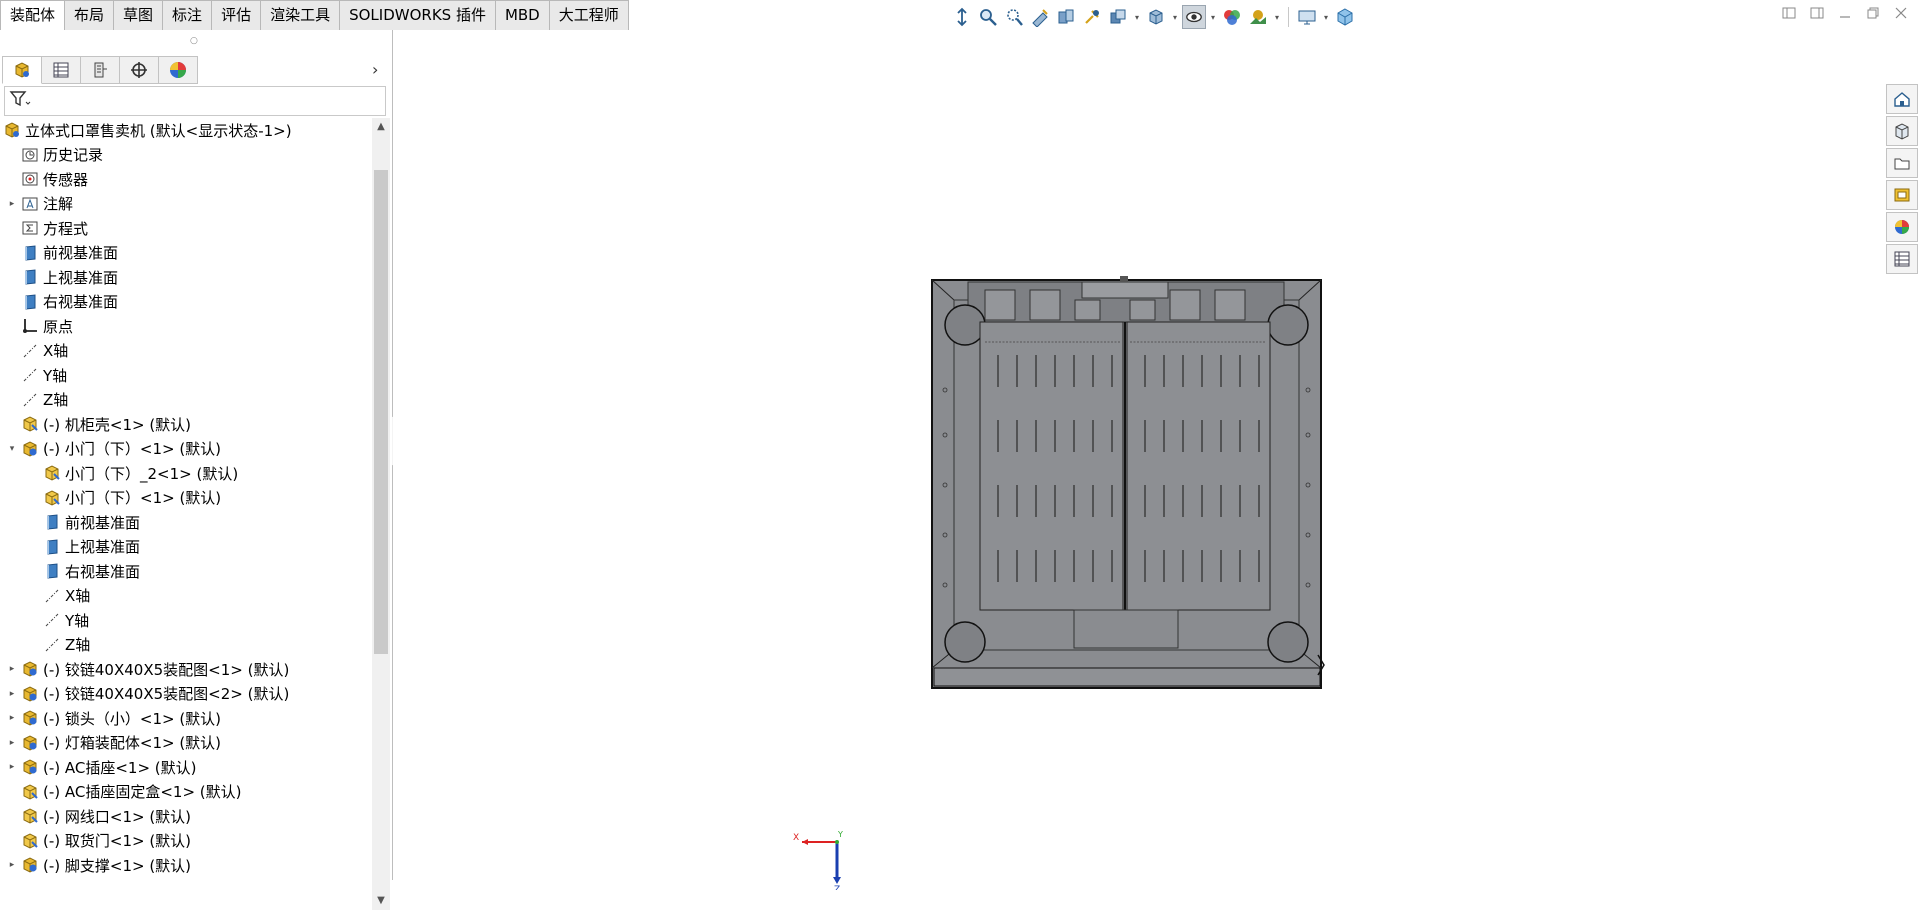  What do you see at coordinates (113, 449) in the screenshot?
I see `tree-node: ▾ (-) 小门（下）<1> (默认)` at bounding box center [113, 449].